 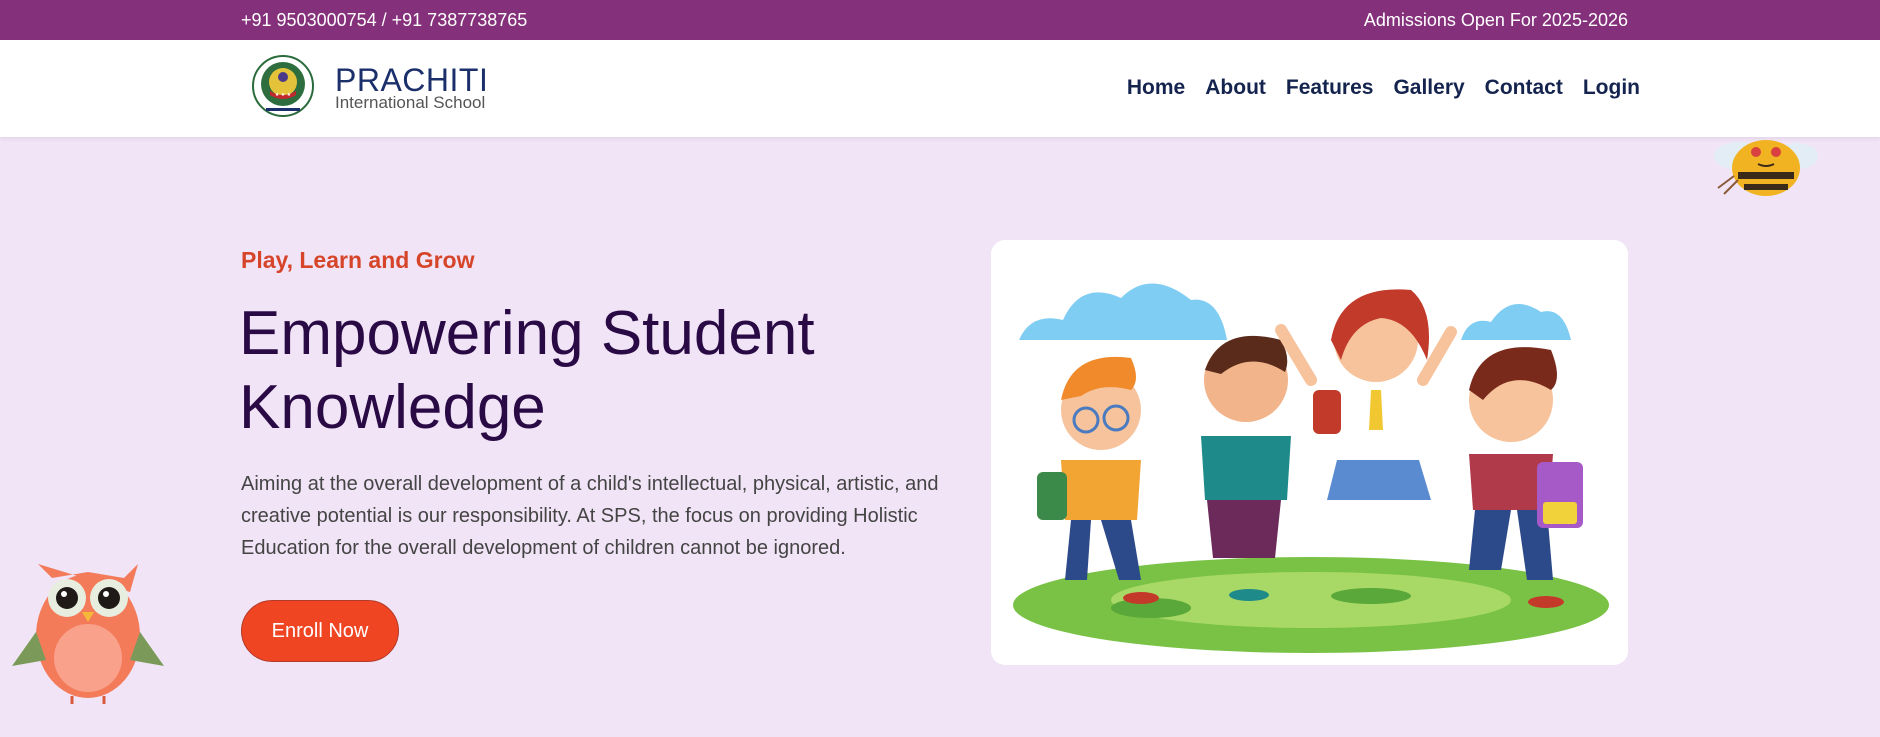 What do you see at coordinates (527, 370) in the screenshot?
I see `hero-title: Empowering Student Knowledge` at bounding box center [527, 370].